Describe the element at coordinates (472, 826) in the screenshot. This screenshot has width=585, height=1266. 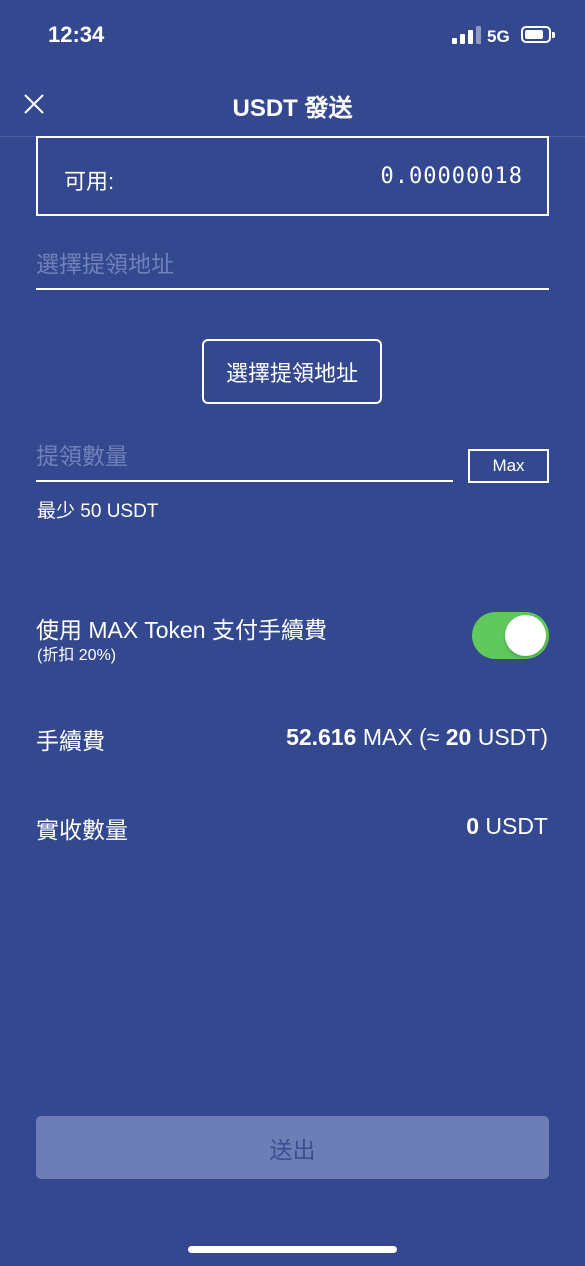
I see `received-amount: 0` at that location.